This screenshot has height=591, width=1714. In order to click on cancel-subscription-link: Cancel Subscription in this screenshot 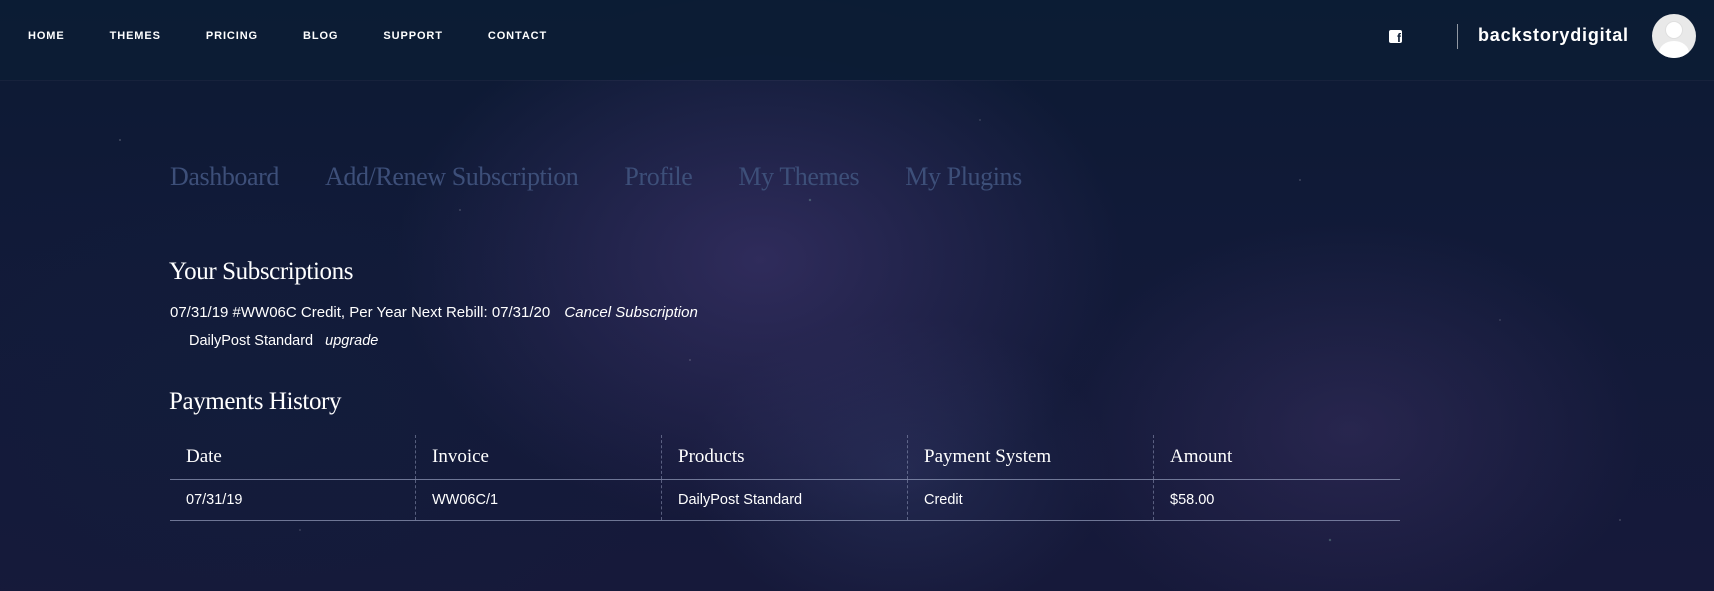, I will do `click(630, 312)`.